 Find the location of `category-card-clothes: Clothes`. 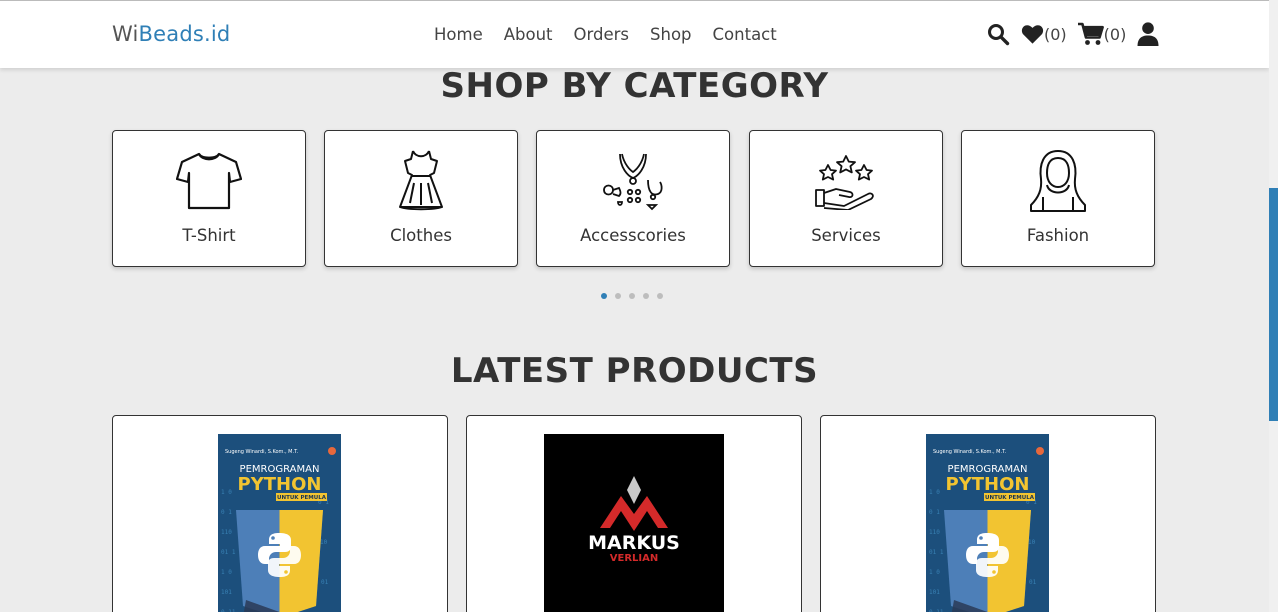

category-card-clothes: Clothes is located at coordinates (421, 198).